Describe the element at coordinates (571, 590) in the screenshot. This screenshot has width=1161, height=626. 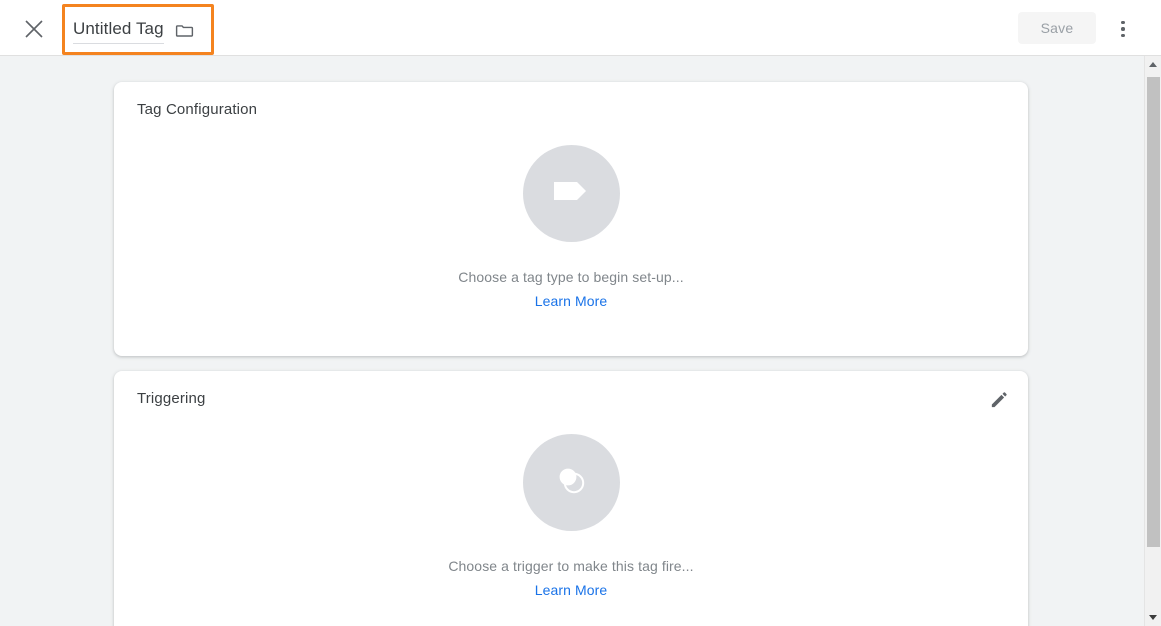
I see `triggering-learn-more-link: Learn More` at that location.